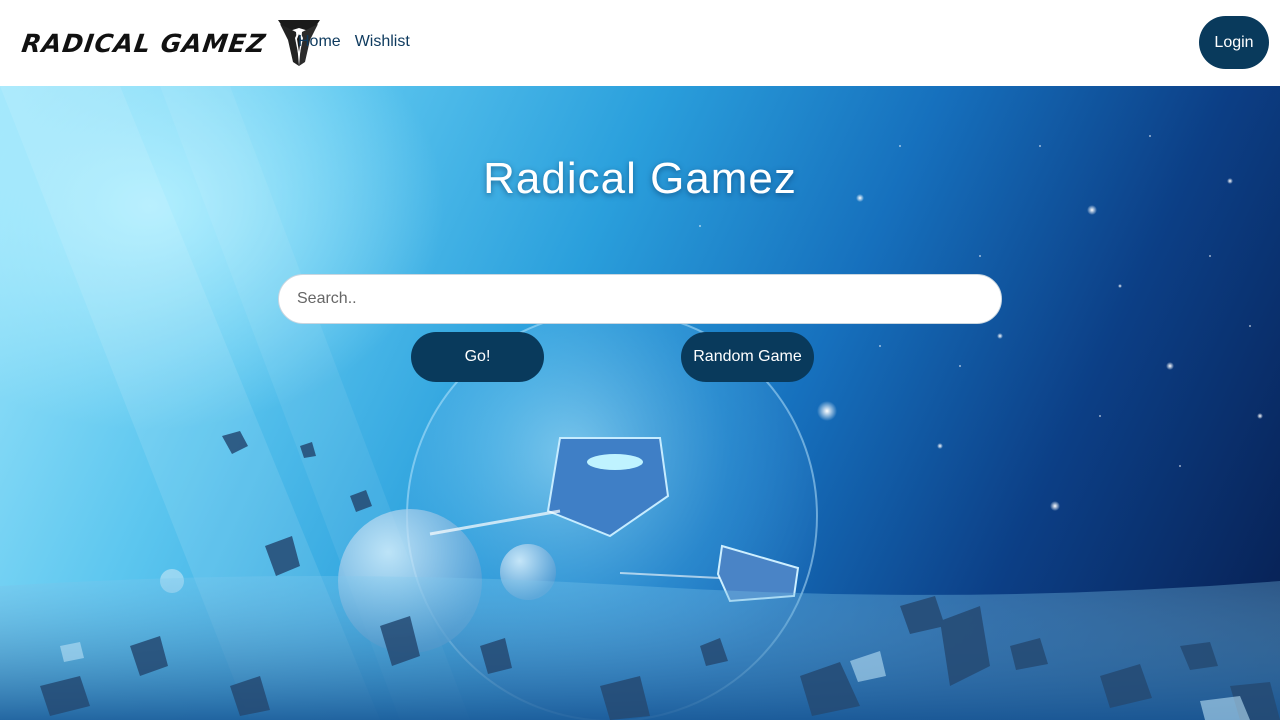  Describe the element at coordinates (1234, 42) in the screenshot. I see `login-button: Login` at that location.